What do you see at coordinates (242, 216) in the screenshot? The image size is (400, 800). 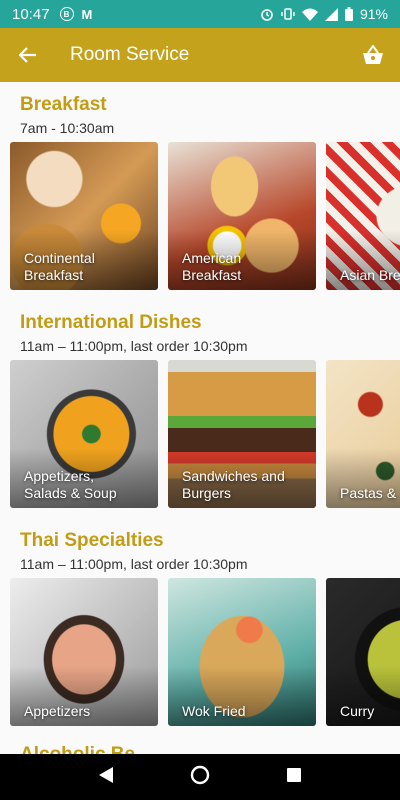 I see `card-american-breakfast: American Breakfast` at bounding box center [242, 216].